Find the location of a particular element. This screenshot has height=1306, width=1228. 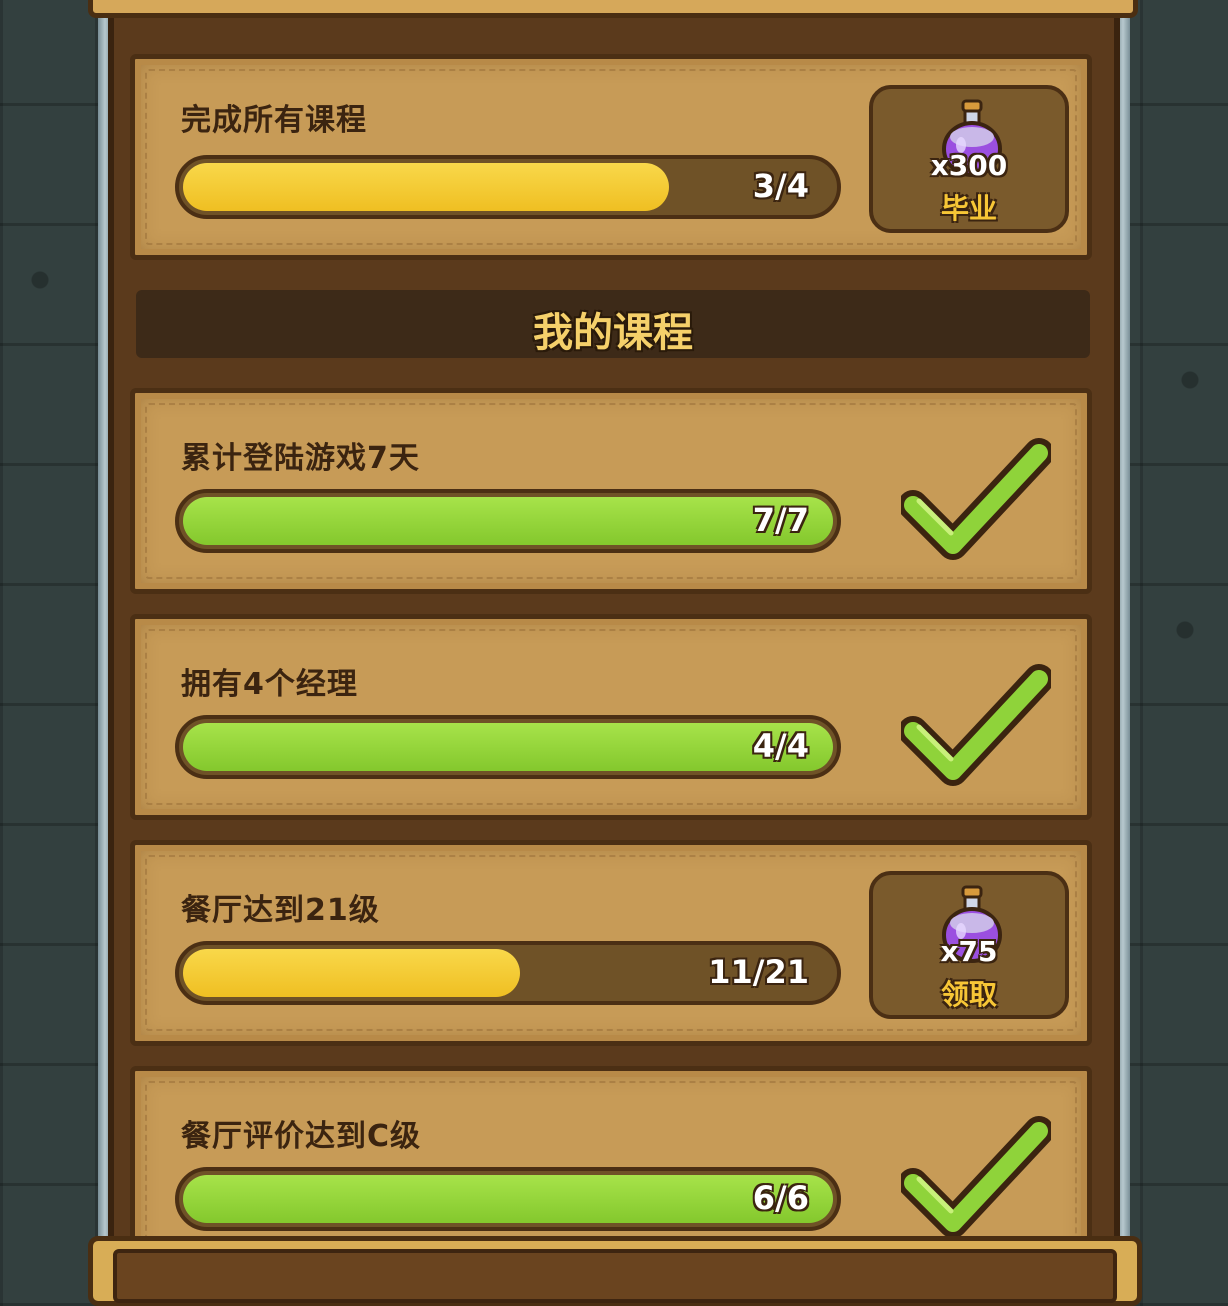

graduation-progress-bar: 3/4 is located at coordinates (508, 187).